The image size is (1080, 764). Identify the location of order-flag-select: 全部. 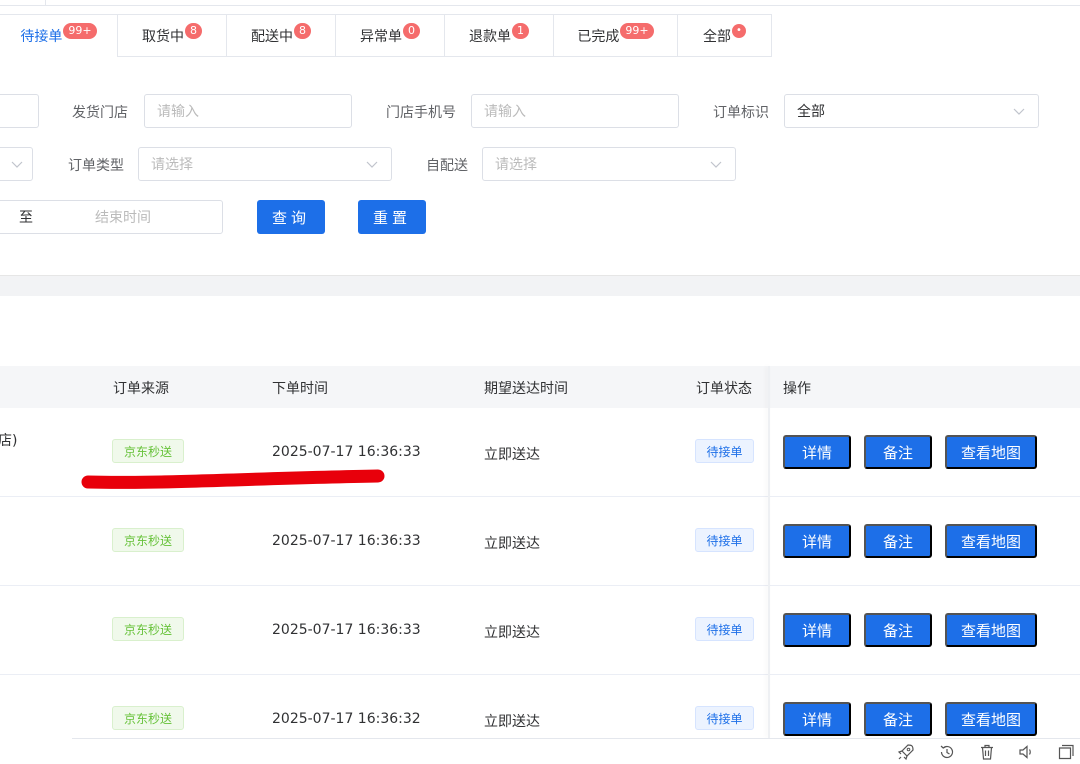
(911, 111).